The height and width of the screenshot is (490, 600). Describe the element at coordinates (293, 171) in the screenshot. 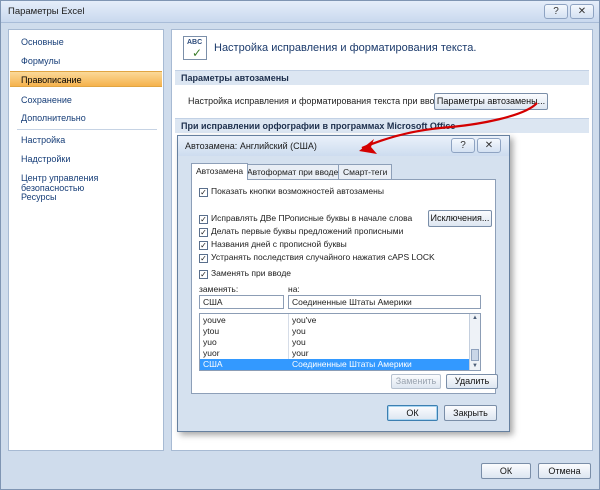

I see `tab-autoformat: Автоформат при вводе` at that location.